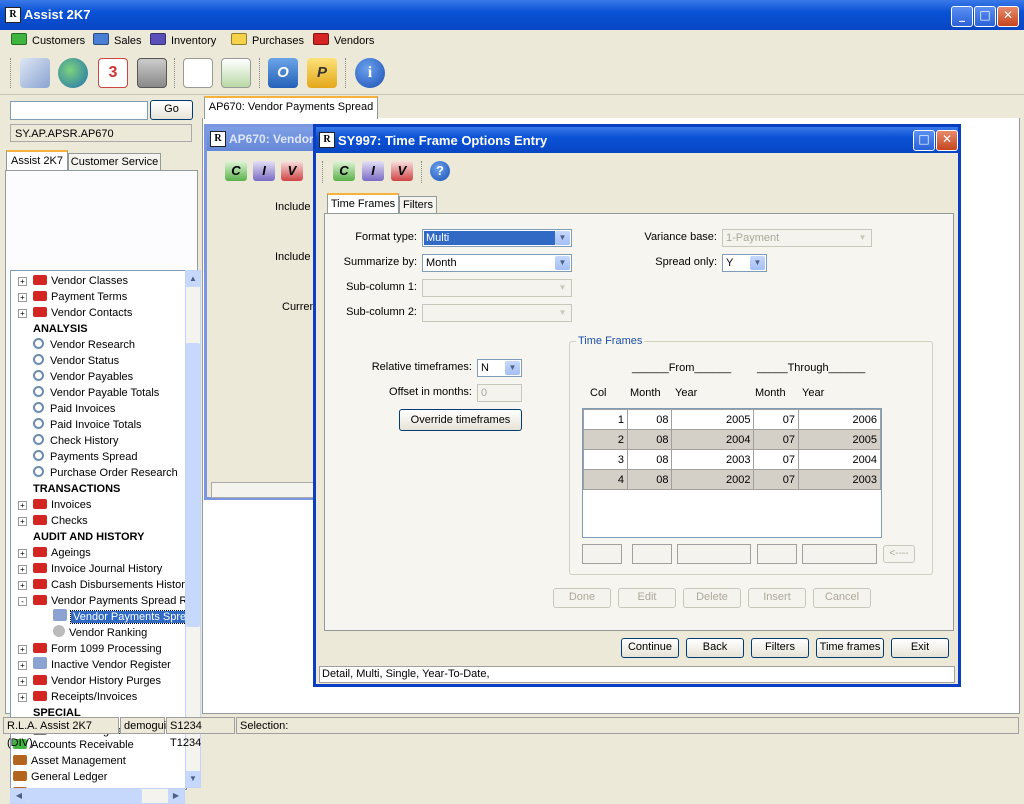  I want to click on from-year-entry-field, so click(714, 554).